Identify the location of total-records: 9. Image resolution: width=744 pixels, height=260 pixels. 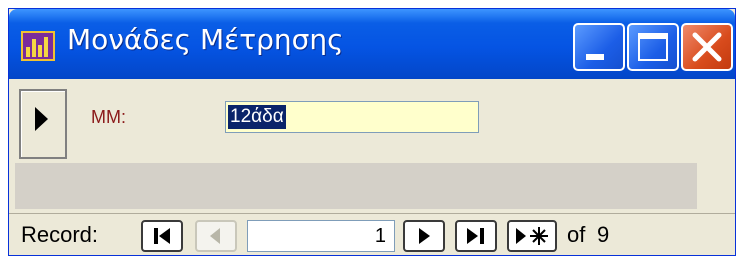
(603, 234).